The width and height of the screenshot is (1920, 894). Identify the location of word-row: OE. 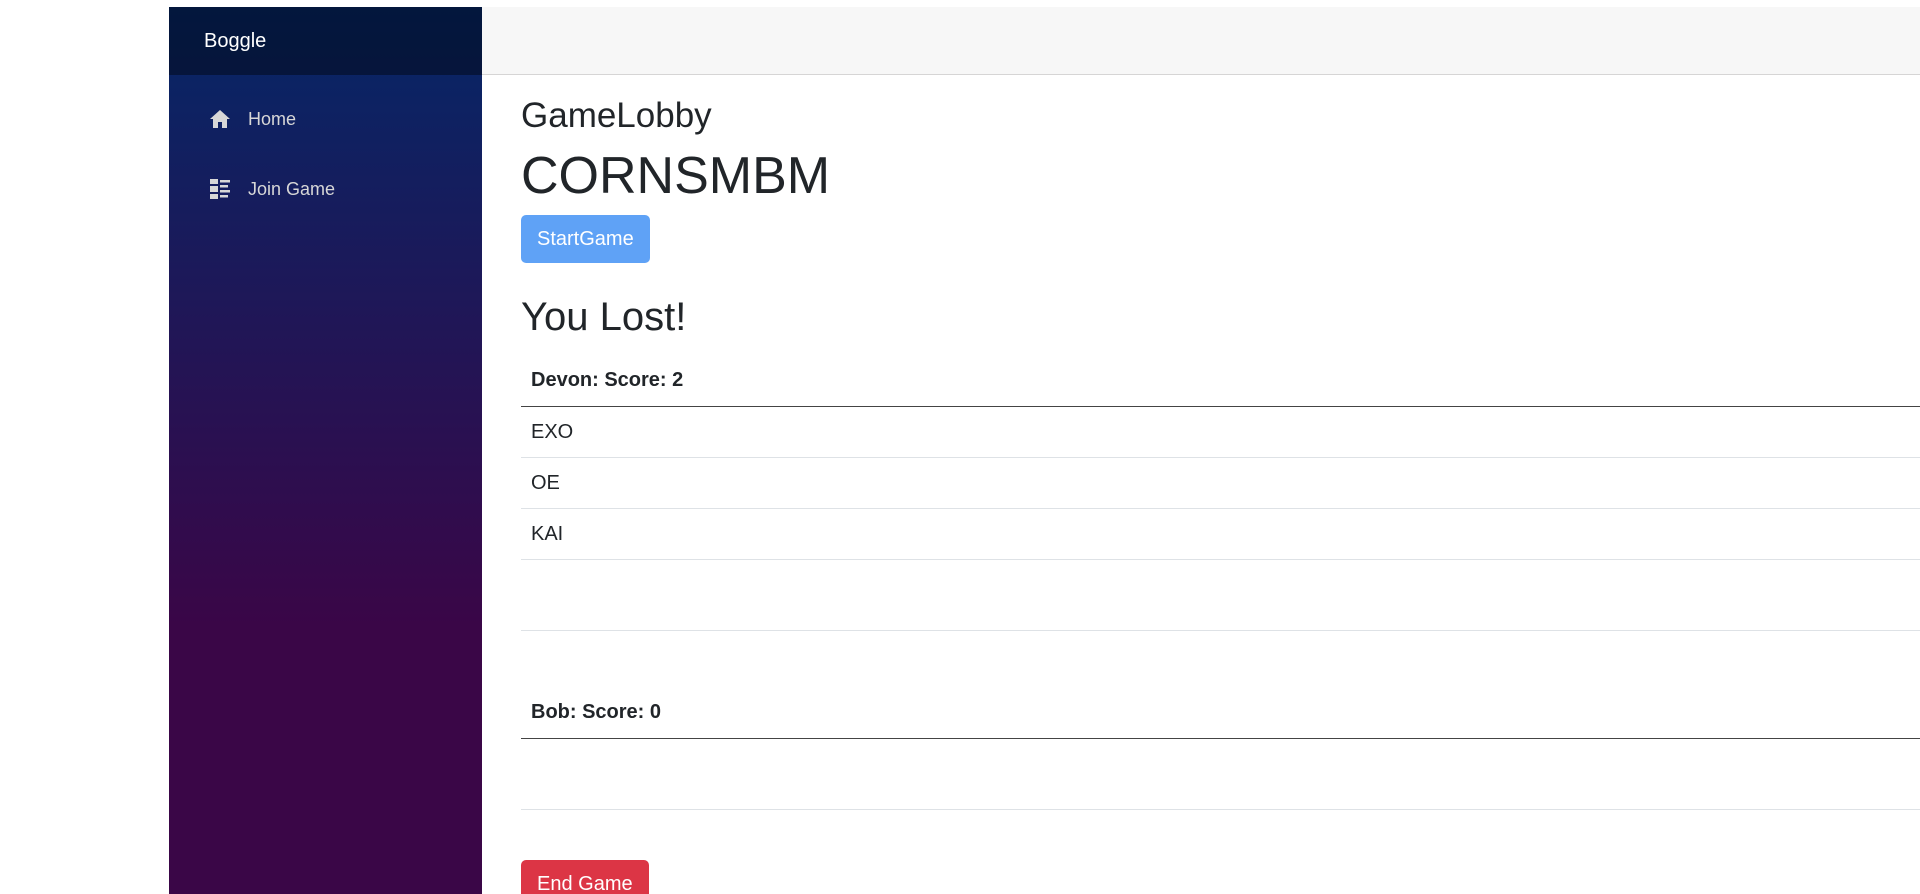
(1220, 483).